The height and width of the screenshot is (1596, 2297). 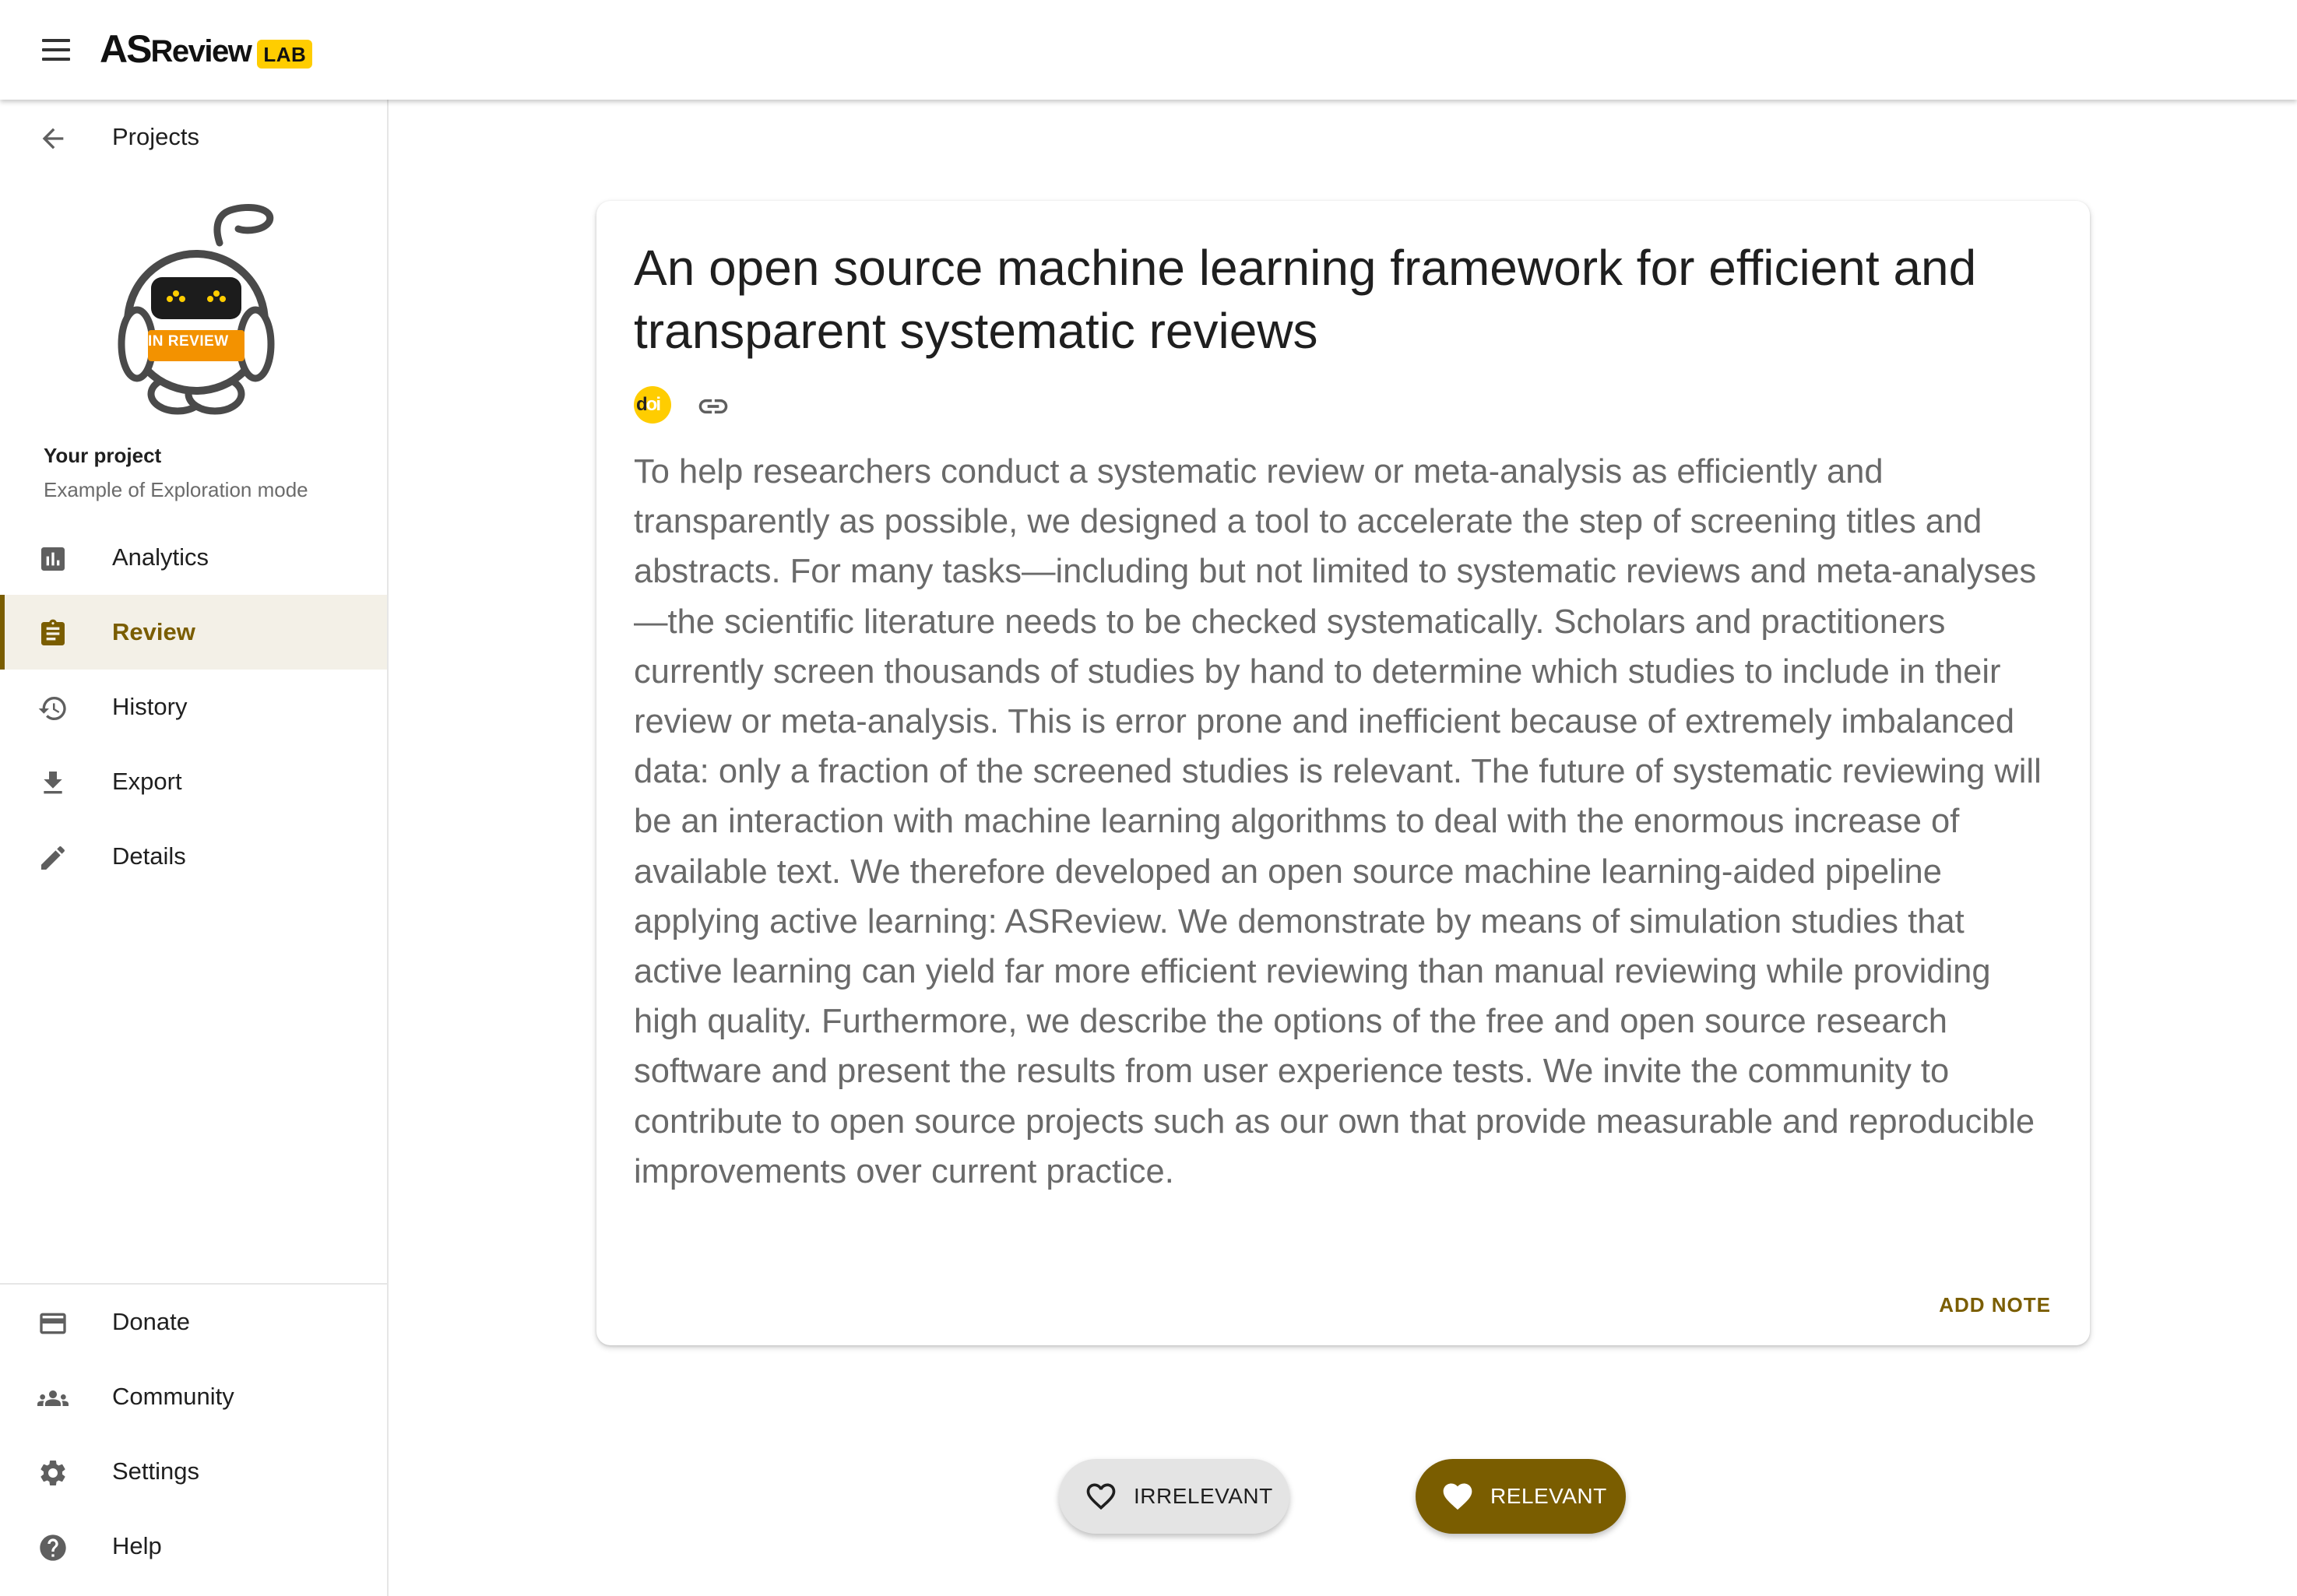 I want to click on sidebar-item-label: Donate, so click(x=151, y=1321).